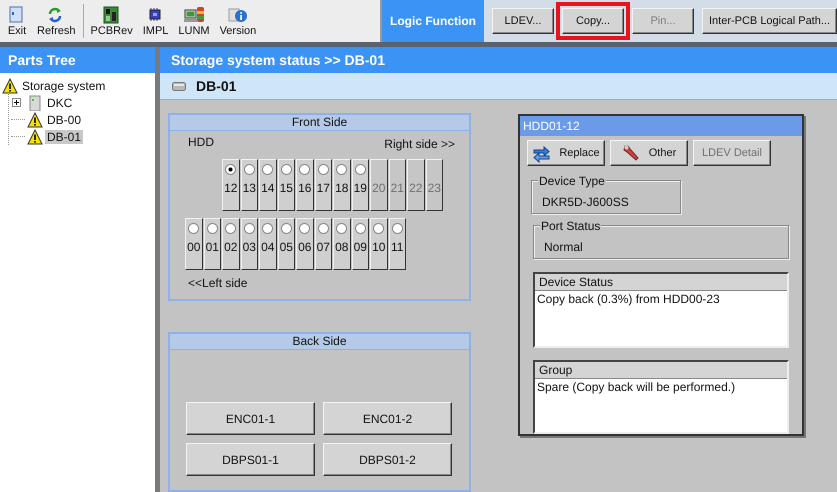  Describe the element at coordinates (231, 185) in the screenshot. I see `hdd-slot: 12` at that location.